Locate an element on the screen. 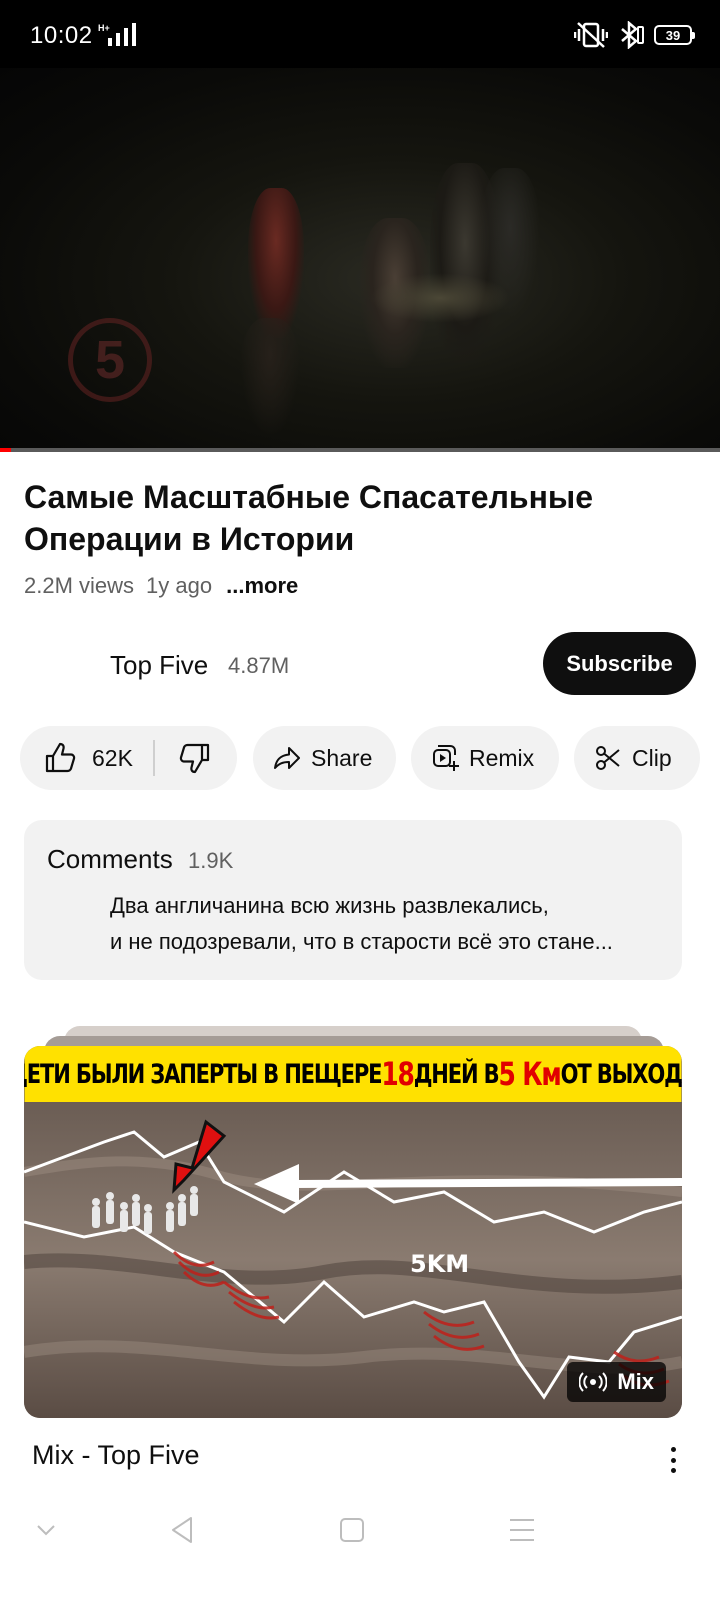 The width and height of the screenshot is (720, 1600). broadcast-icon is located at coordinates (593, 1382).